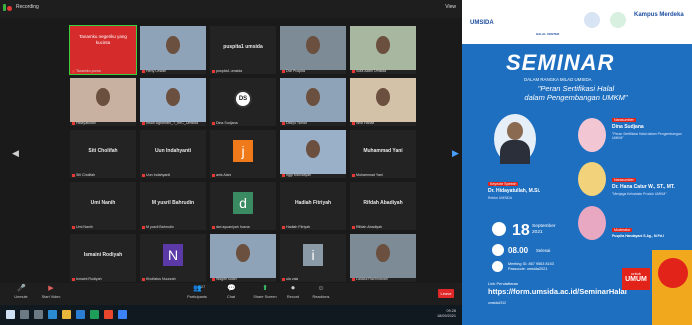 The image size is (692, 325). Describe the element at coordinates (231, 288) in the screenshot. I see `chat-icon: 💬` at that location.